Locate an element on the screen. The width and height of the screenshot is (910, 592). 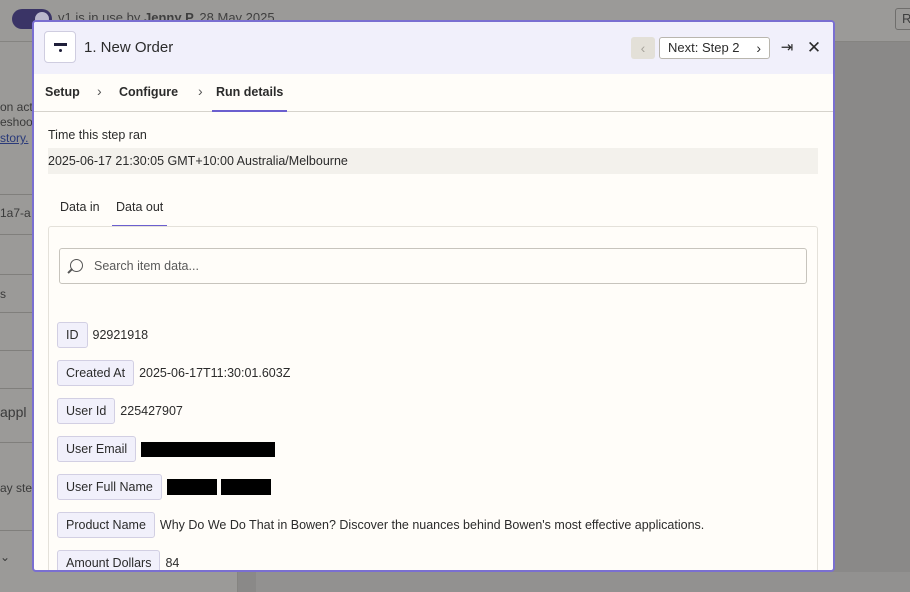
tab-configure: Configure is located at coordinates (148, 92).